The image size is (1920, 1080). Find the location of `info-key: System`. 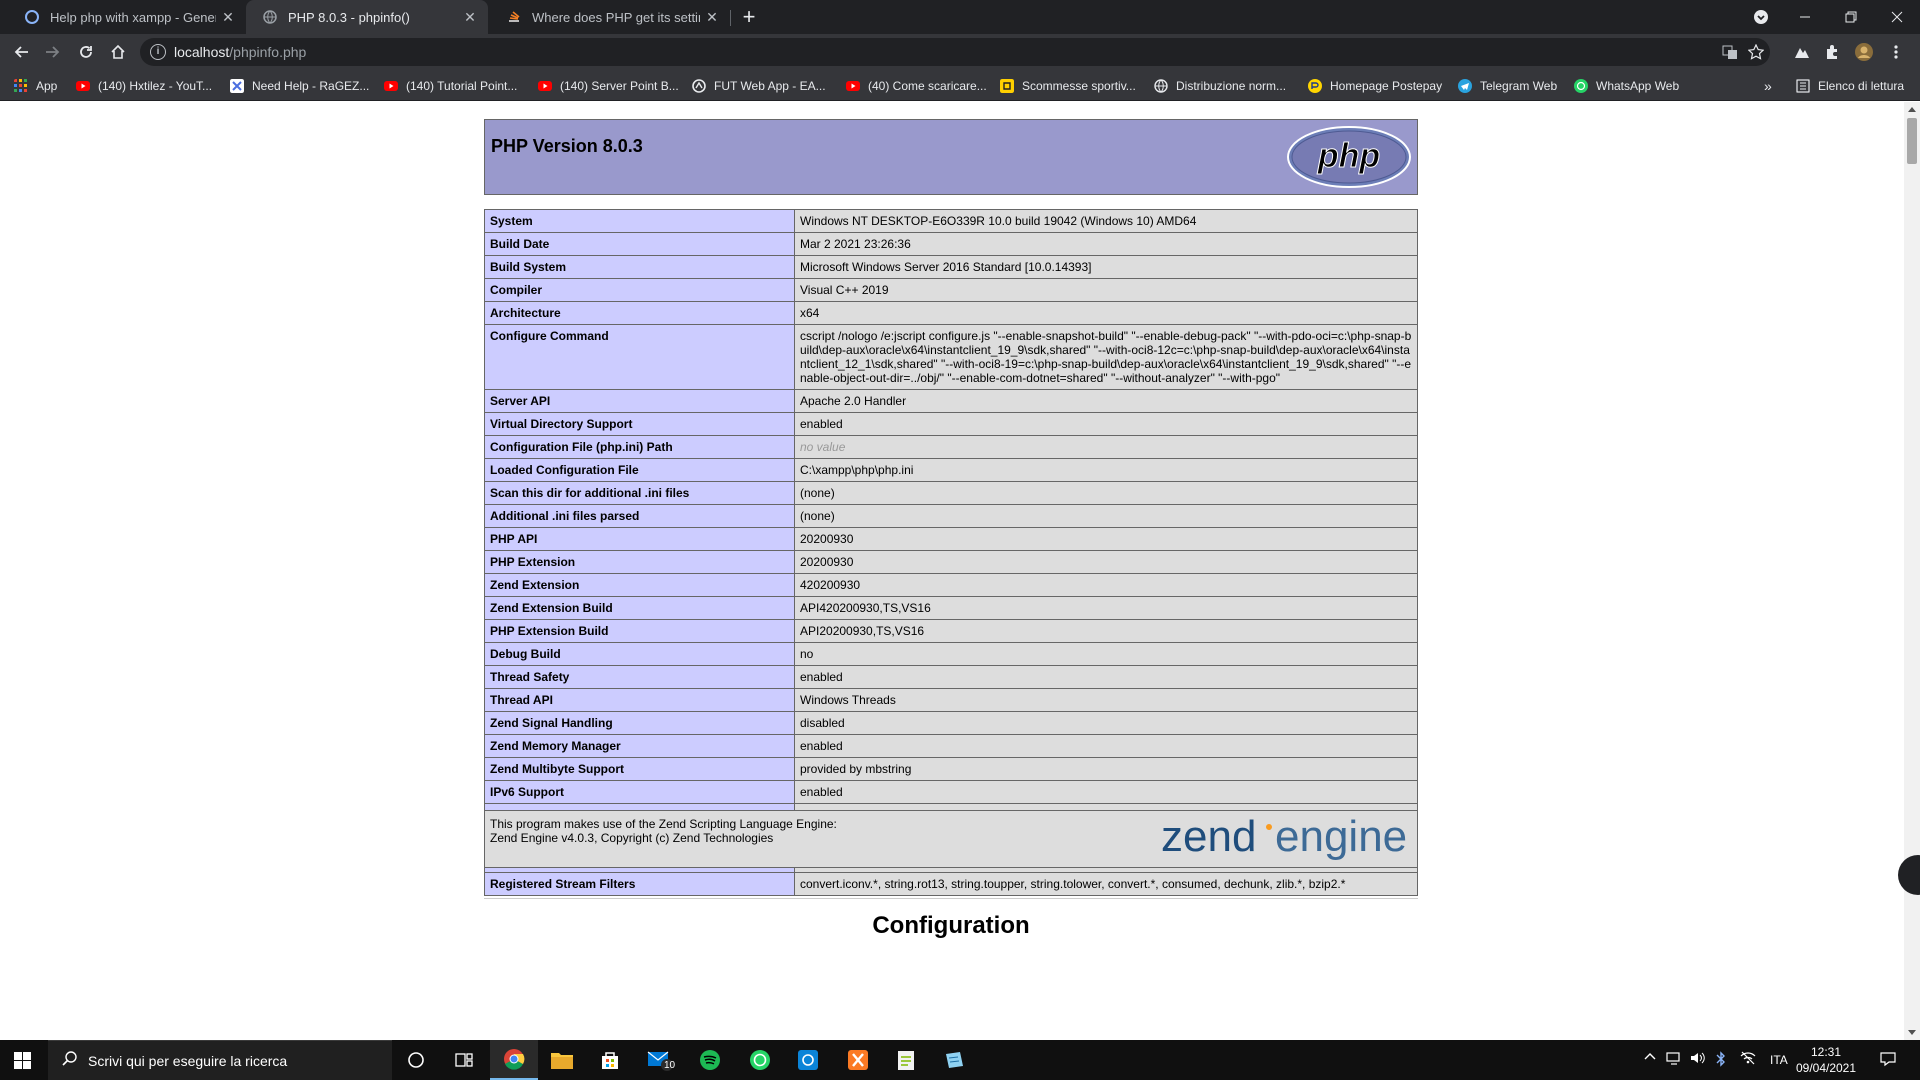

info-key: System is located at coordinates (639, 221).